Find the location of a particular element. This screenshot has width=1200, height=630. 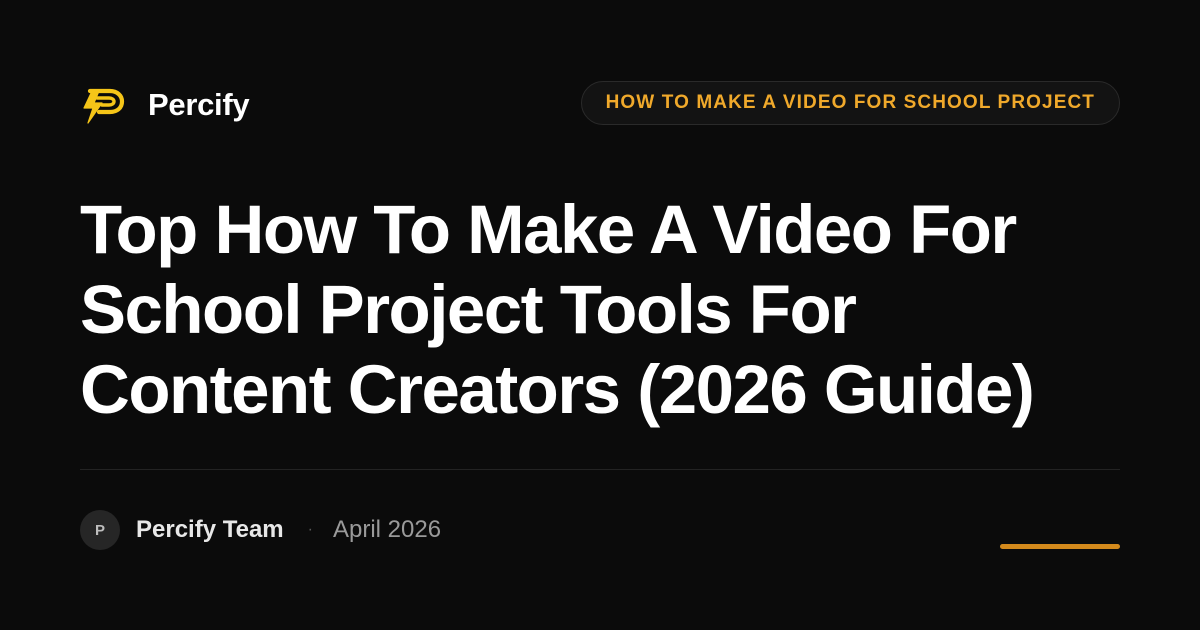

avatar: P is located at coordinates (100, 530).